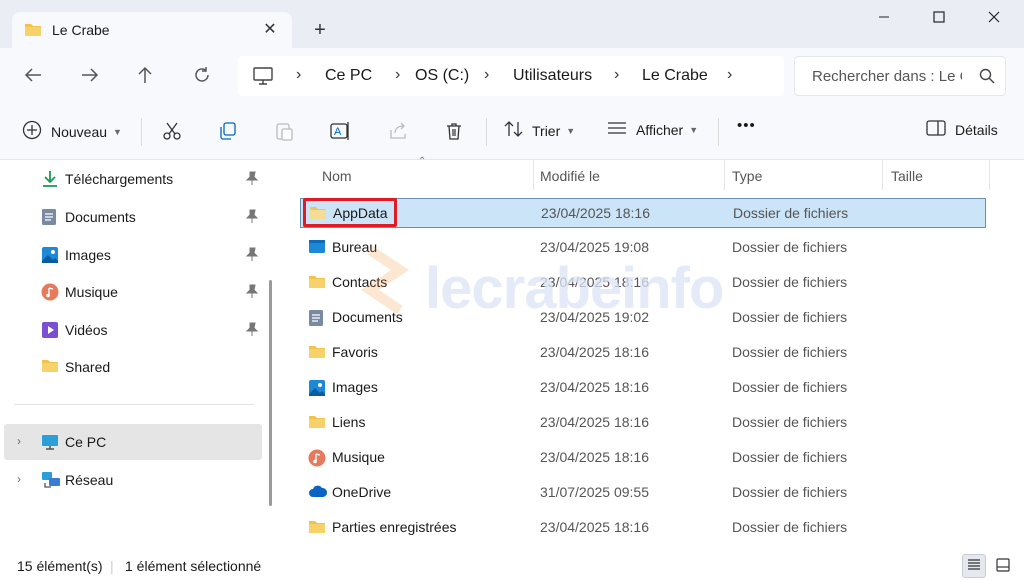 The height and width of the screenshot is (581, 1024). What do you see at coordinates (729, 75) in the screenshot?
I see `breadcrumb-expand: ›` at bounding box center [729, 75].